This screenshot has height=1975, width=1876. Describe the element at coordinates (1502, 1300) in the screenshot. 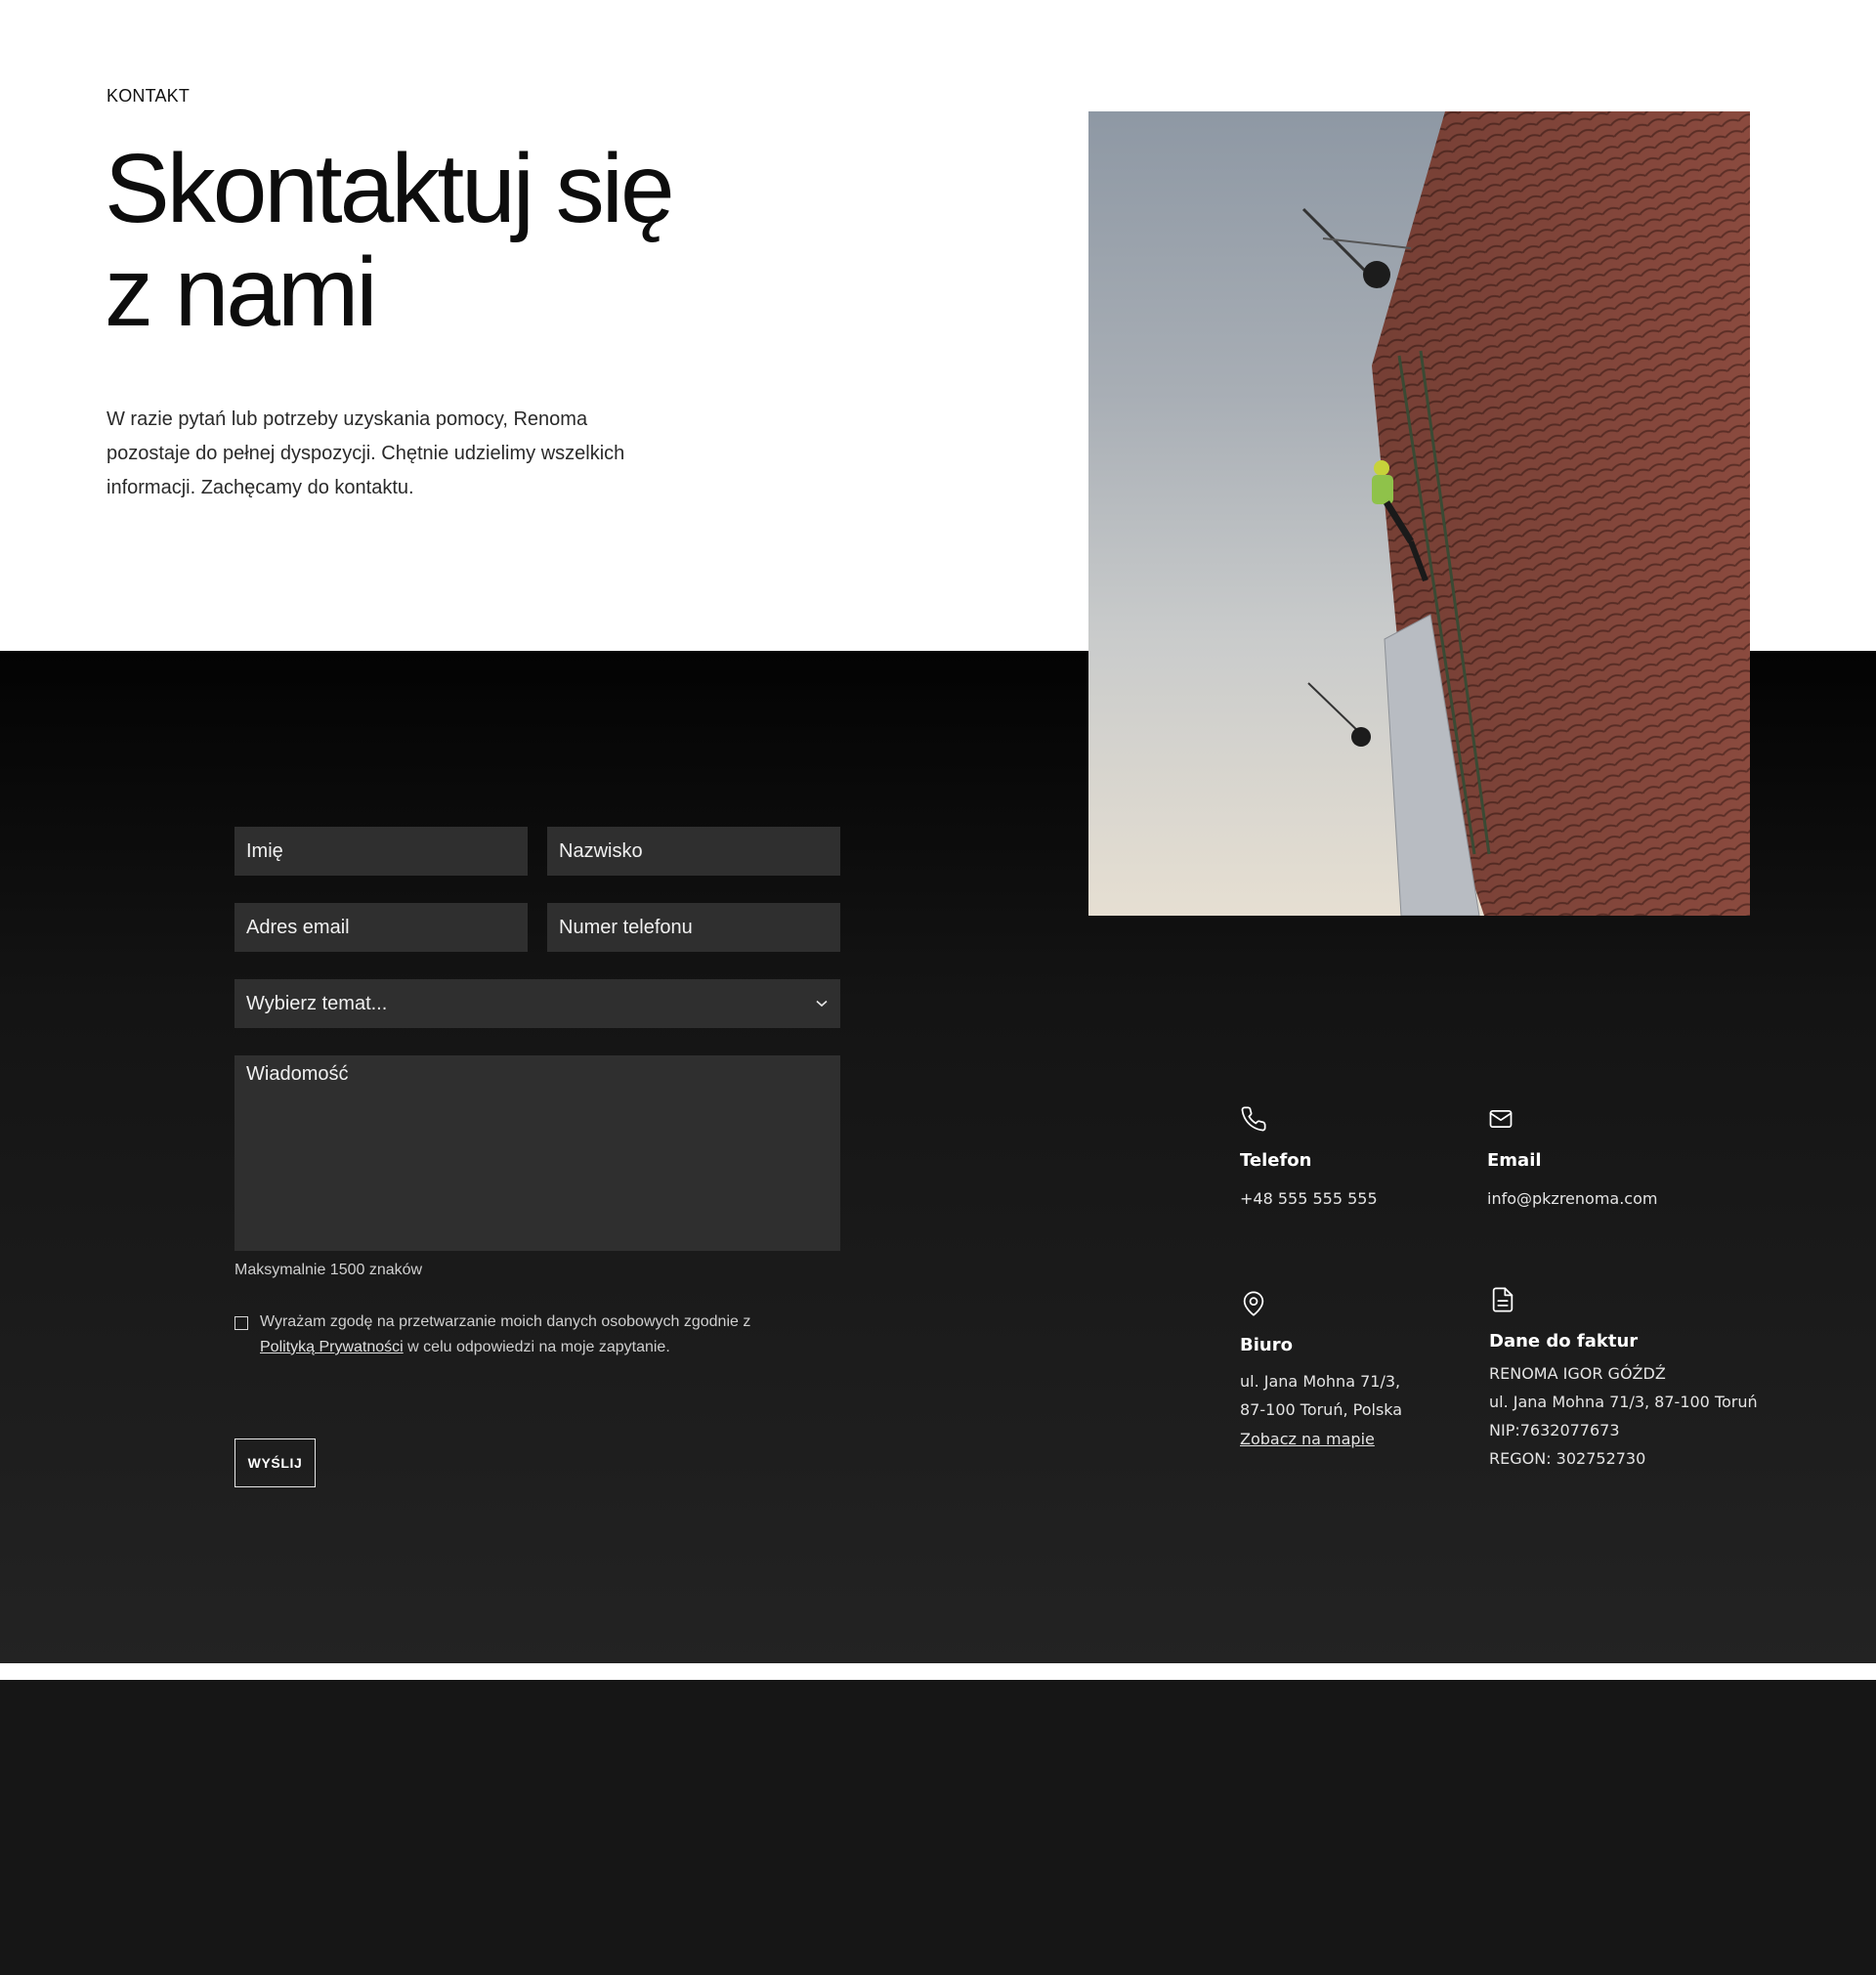

I see `document-icon` at that location.